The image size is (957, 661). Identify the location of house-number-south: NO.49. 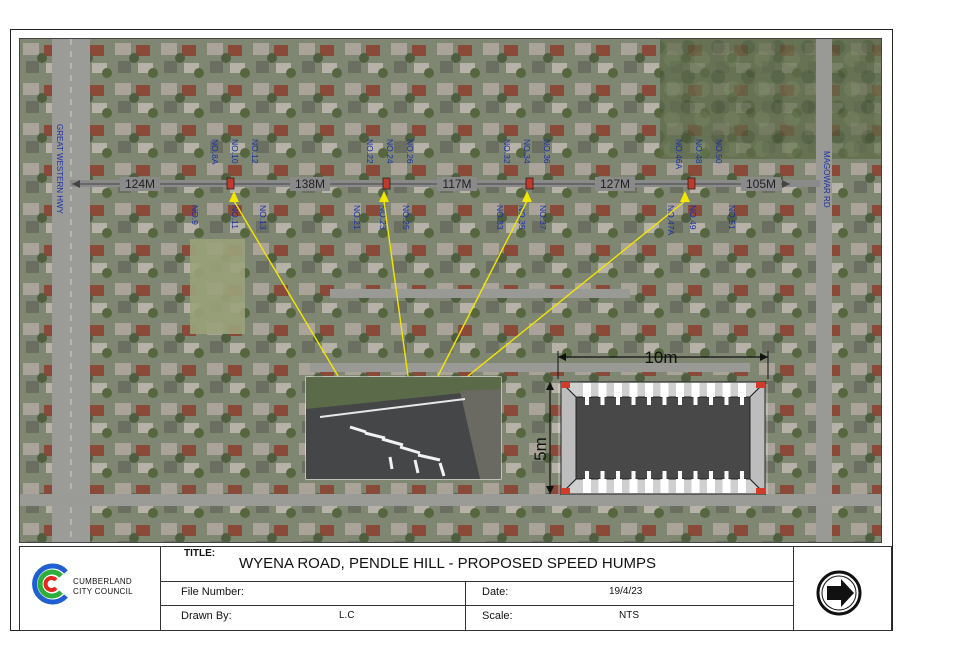
(693, 217).